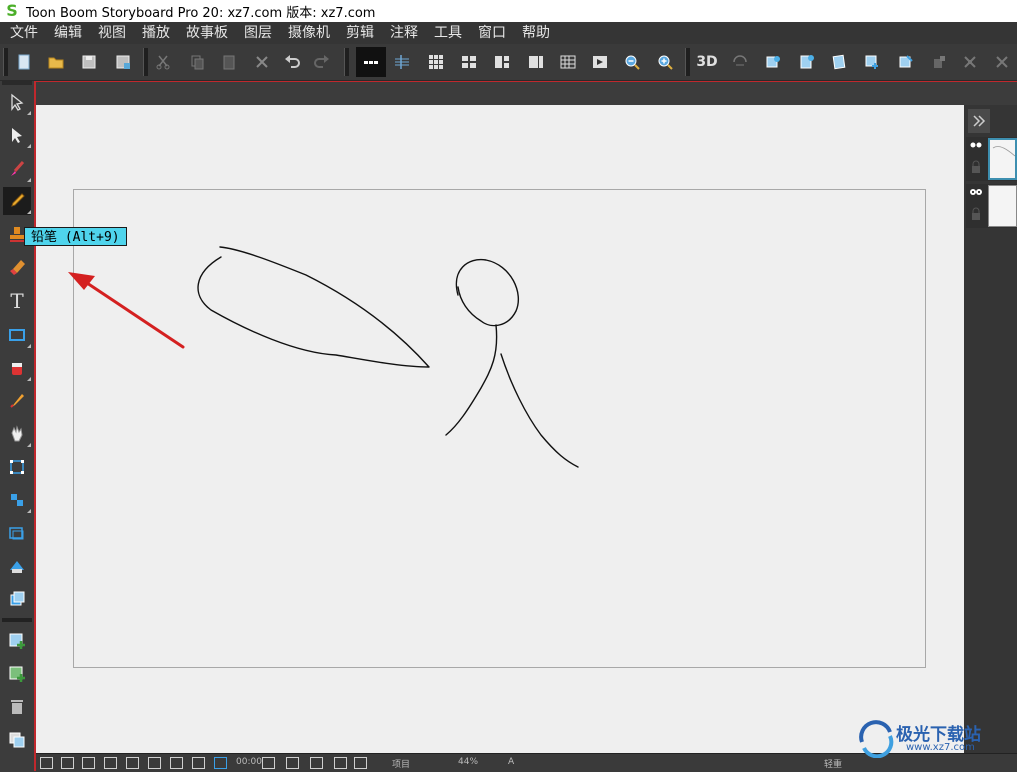 This screenshot has height=772, width=1017. Describe the element at coordinates (340, 763) in the screenshot. I see `preview-icon` at that location.